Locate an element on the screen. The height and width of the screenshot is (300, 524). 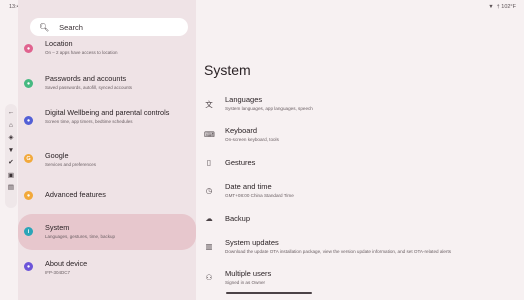
home-icon: ⌂ is located at coordinates (11, 126).